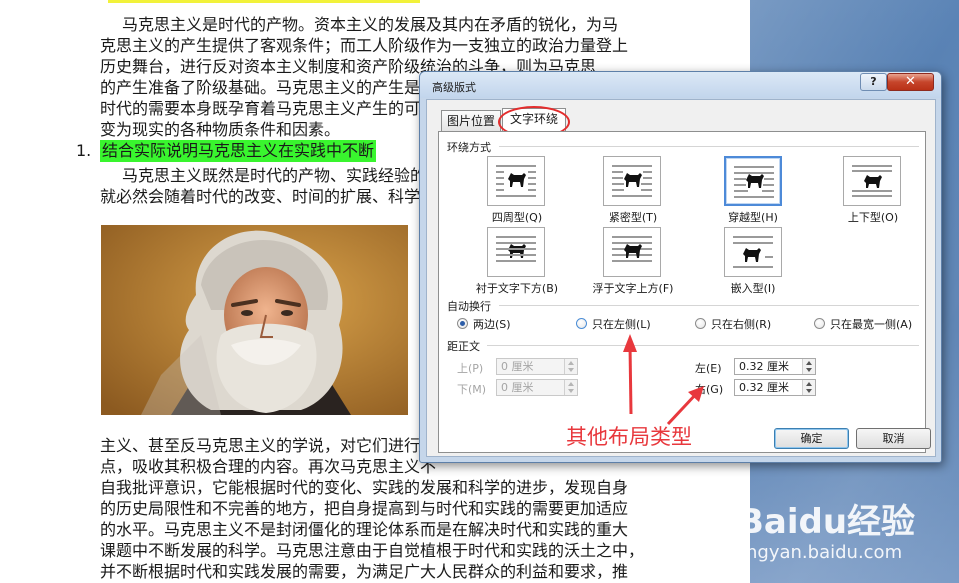 Image resolution: width=959 pixels, height=583 pixels. I want to click on arrow-head, so click(630, 343).